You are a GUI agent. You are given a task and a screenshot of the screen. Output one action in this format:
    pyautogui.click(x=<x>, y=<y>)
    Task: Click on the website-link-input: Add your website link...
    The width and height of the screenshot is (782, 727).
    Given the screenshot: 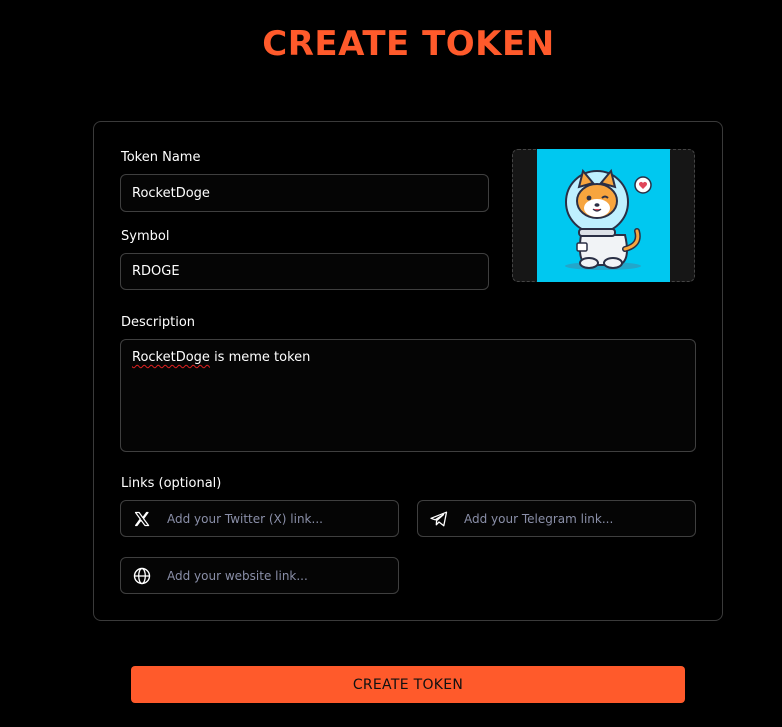 What is the action you would take?
    pyautogui.click(x=259, y=575)
    